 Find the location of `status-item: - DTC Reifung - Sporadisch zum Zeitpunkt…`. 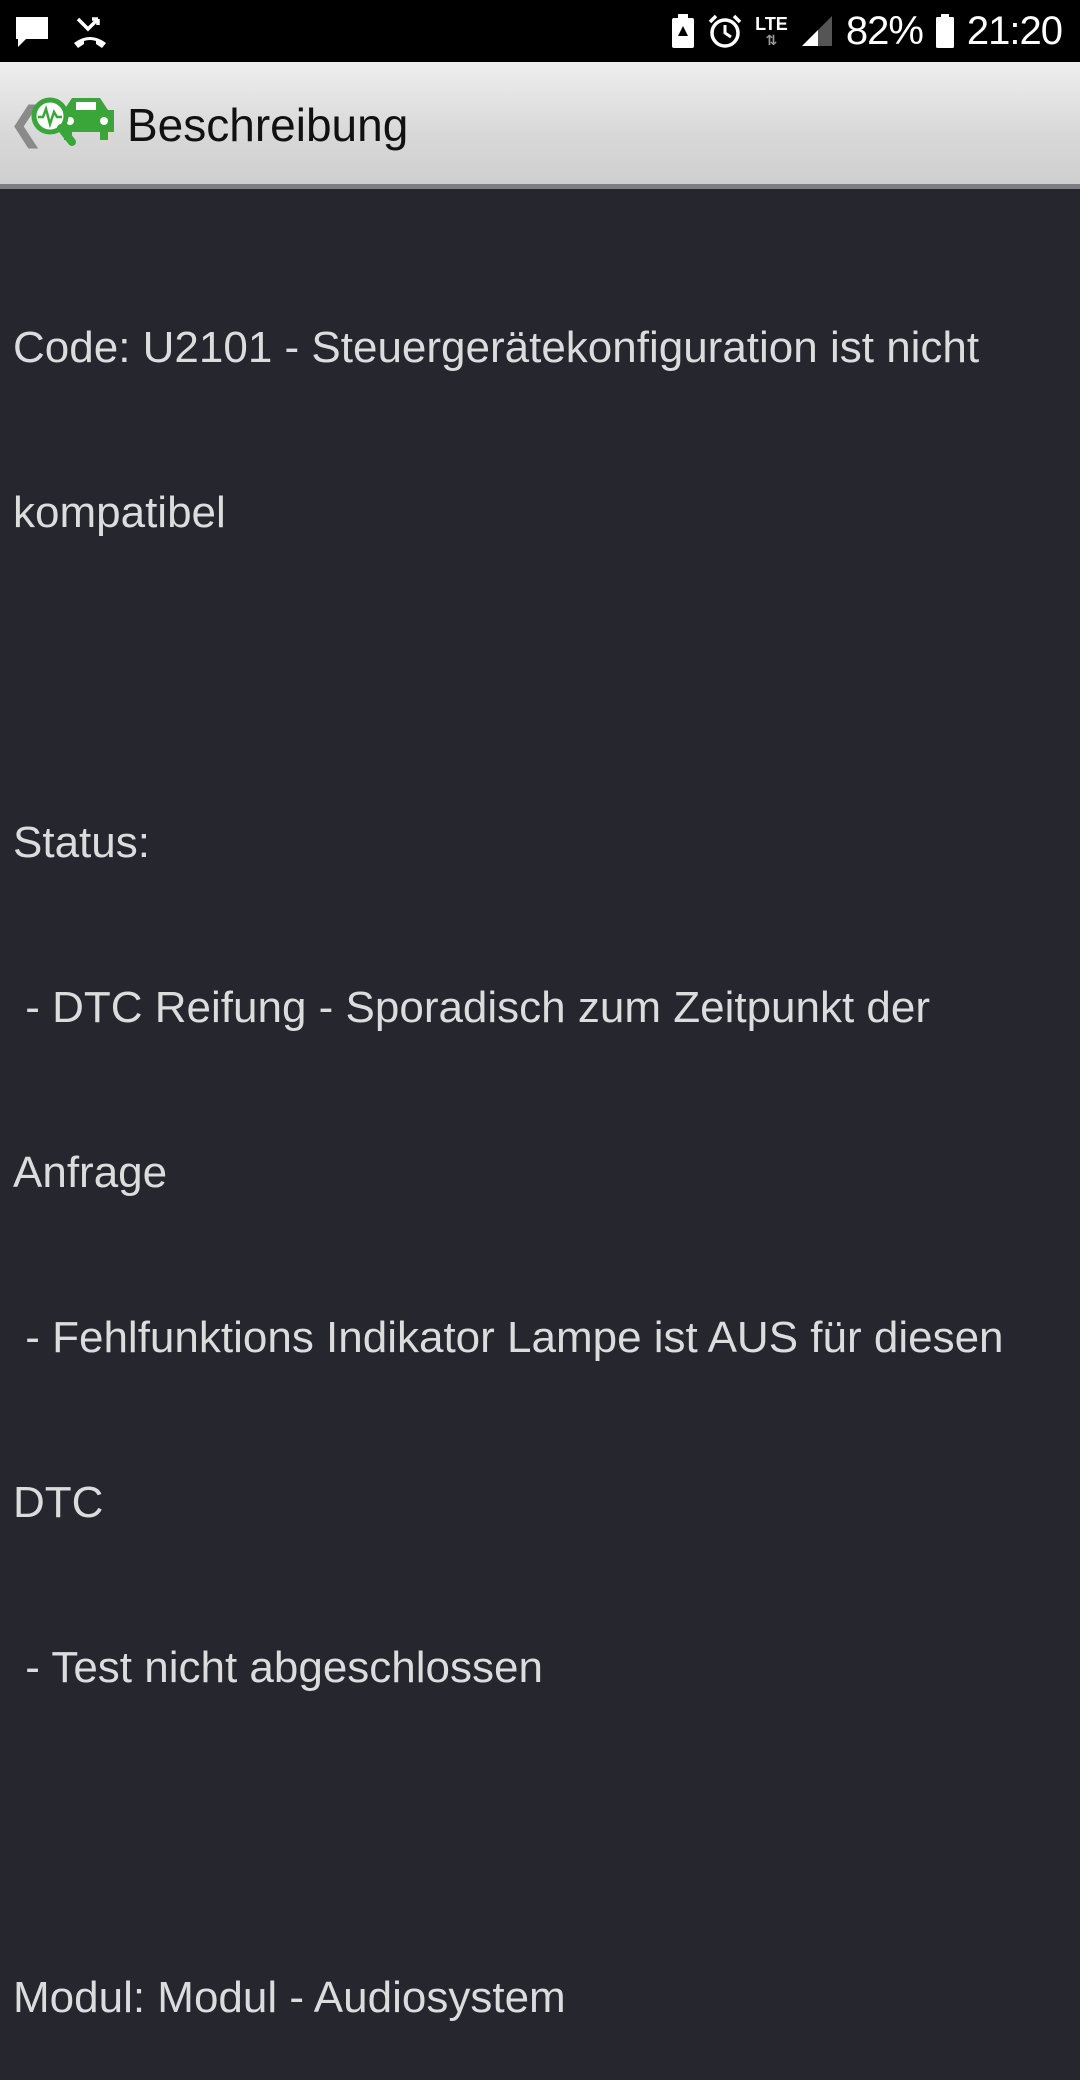

status-item: - DTC Reifung - Sporadisch zum Zeitpunkt… is located at coordinates (472, 1007).